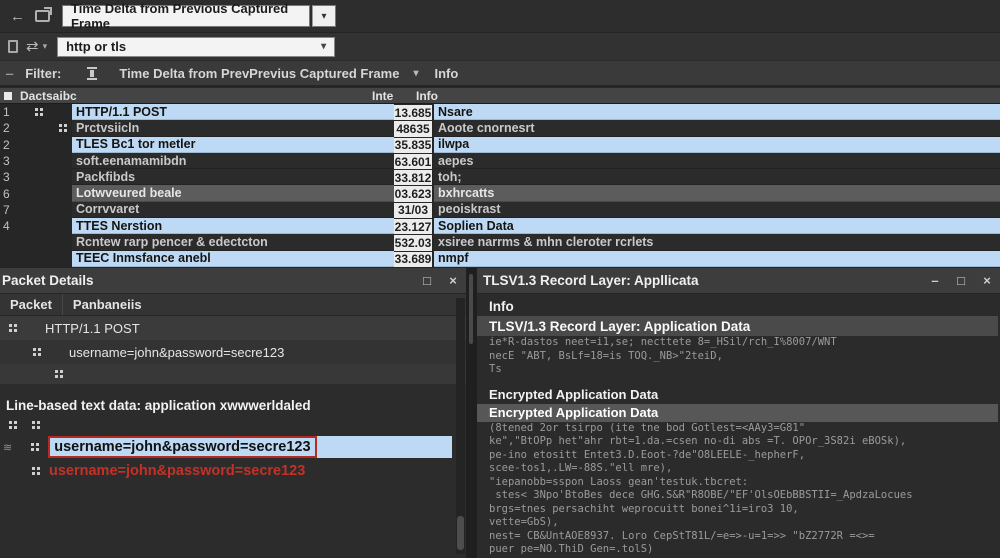  What do you see at coordinates (233, 144) in the screenshot?
I see `row-description: TLES Bc1 tor metler` at bounding box center [233, 144].